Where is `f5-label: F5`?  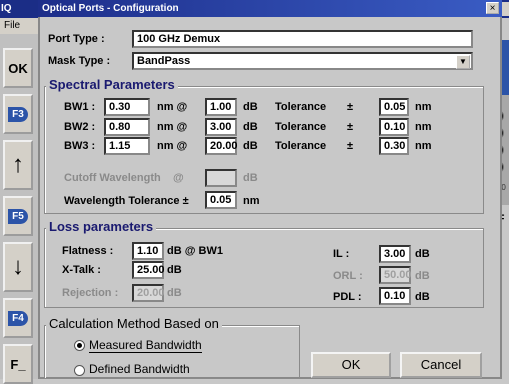
f5-label: F5 is located at coordinates (18, 216).